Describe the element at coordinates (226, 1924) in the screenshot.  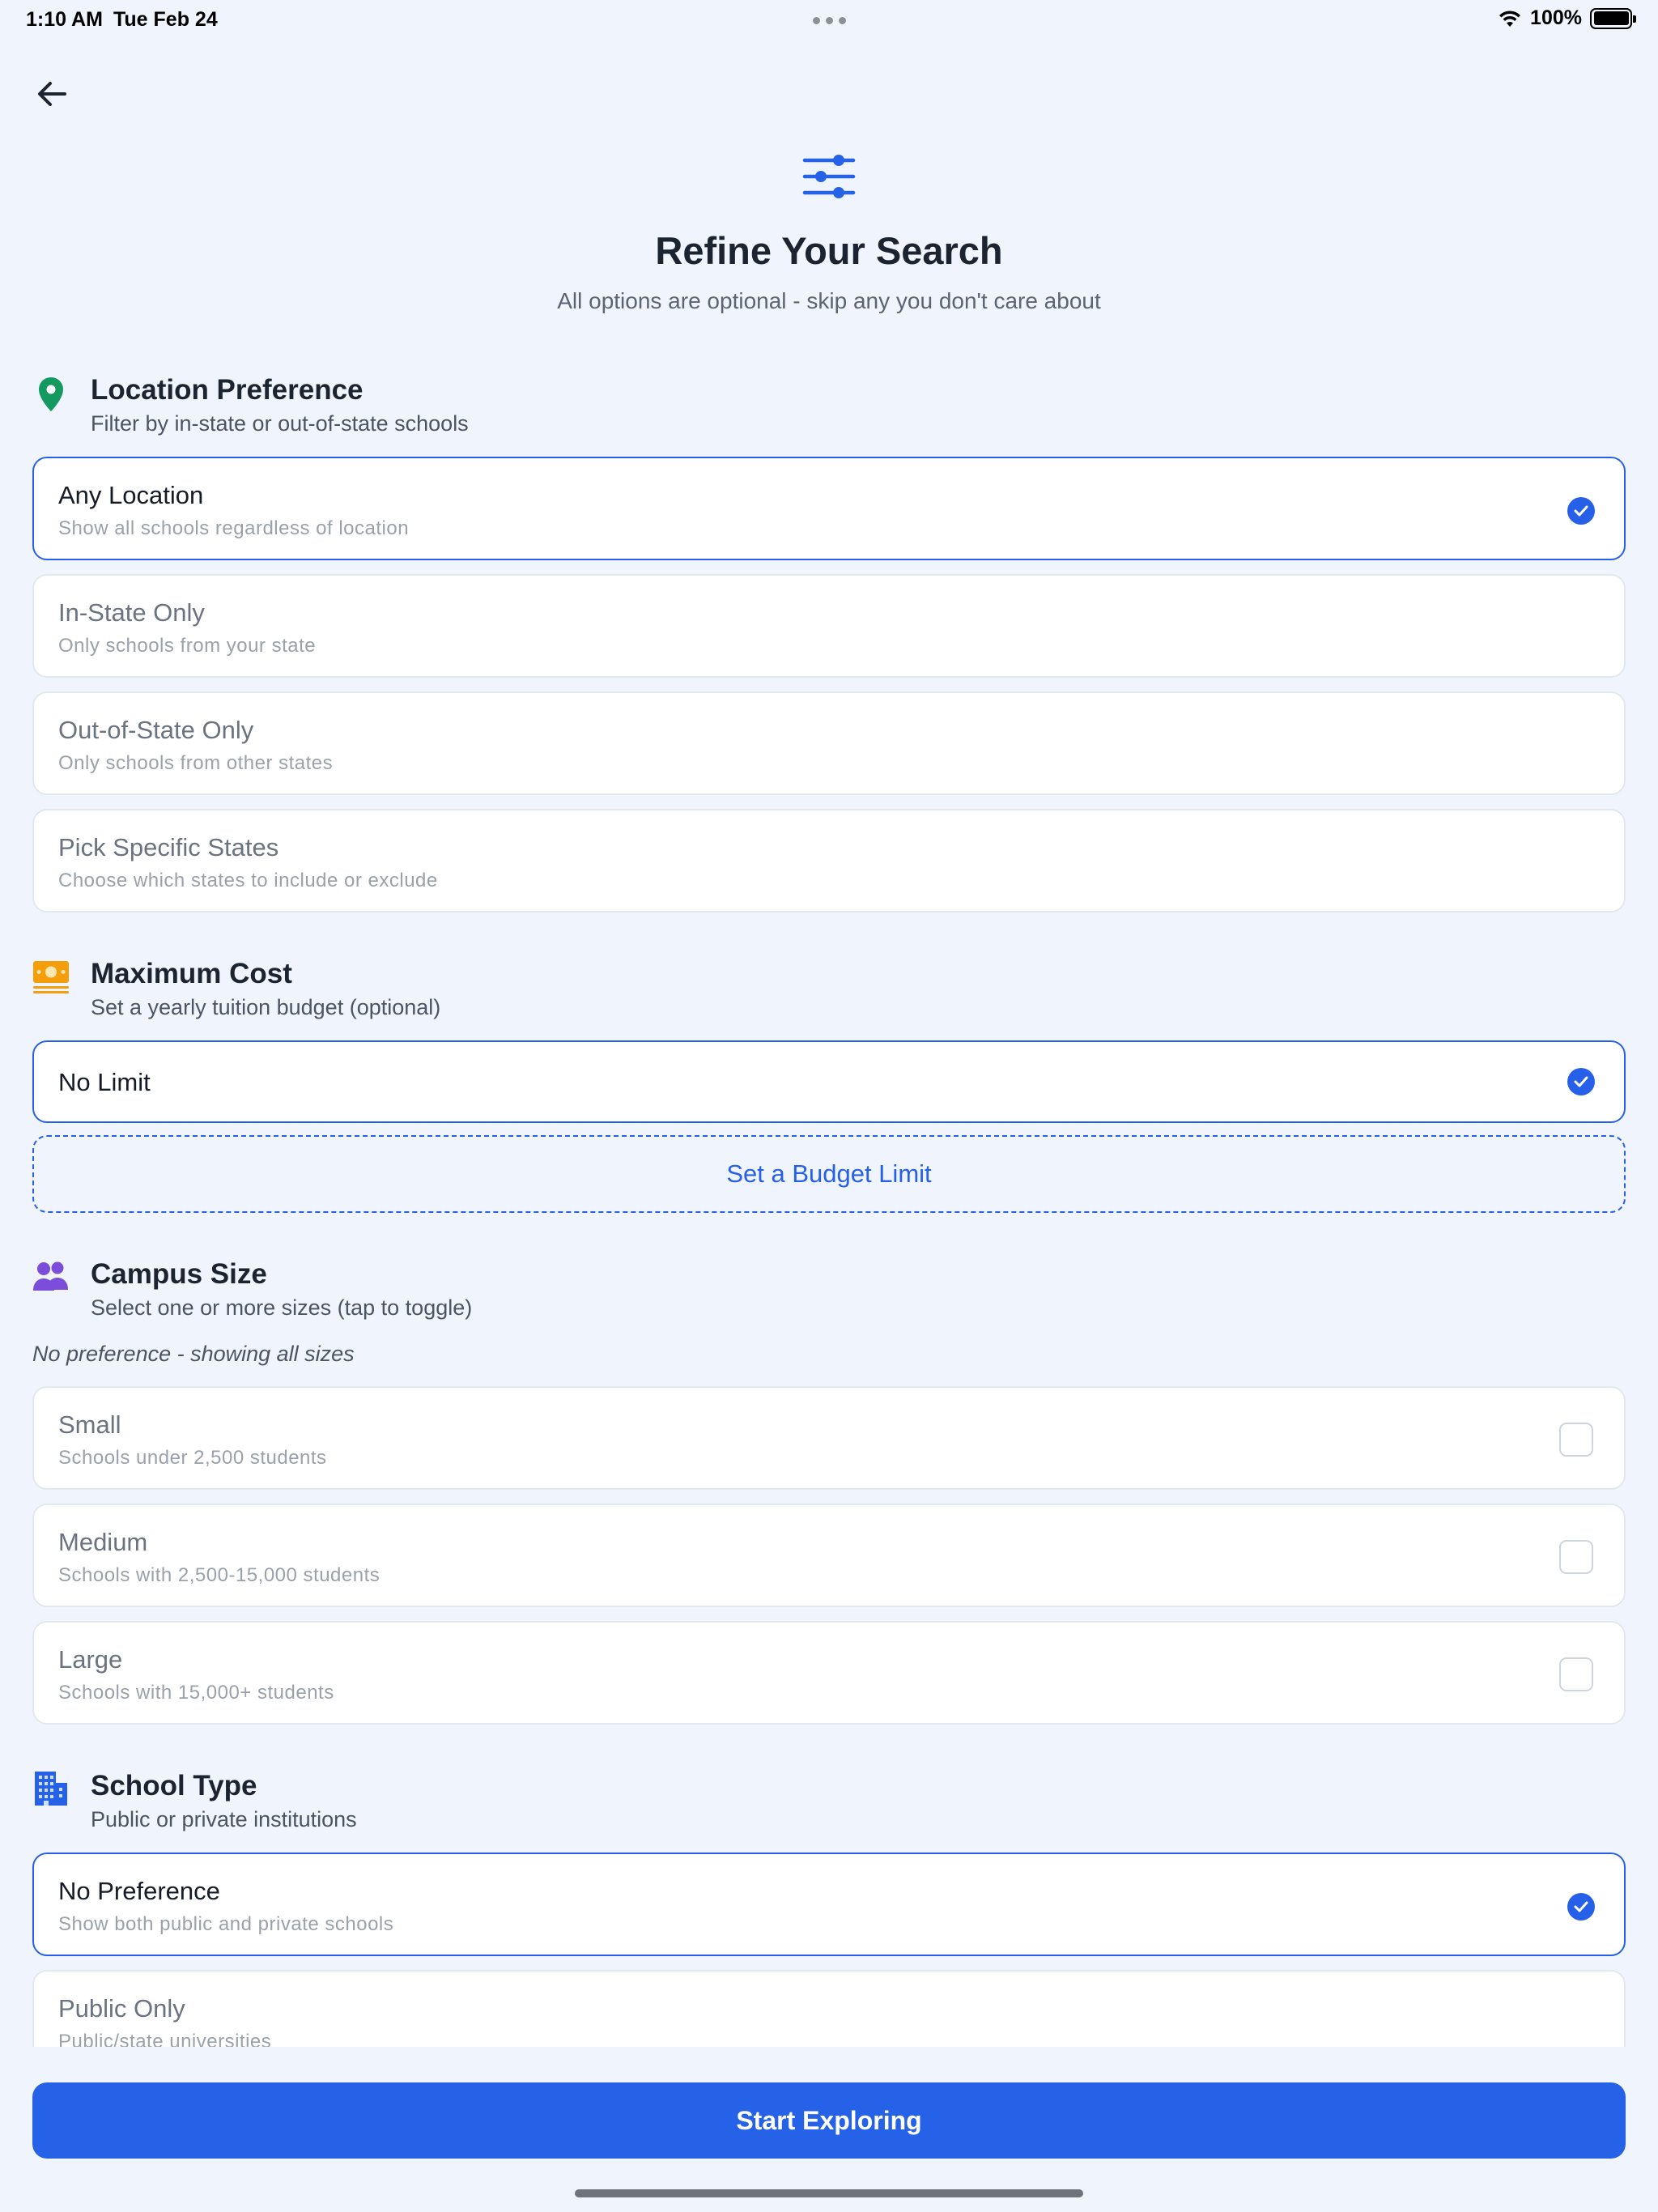
I see `option-description: Show both public and private schools` at that location.